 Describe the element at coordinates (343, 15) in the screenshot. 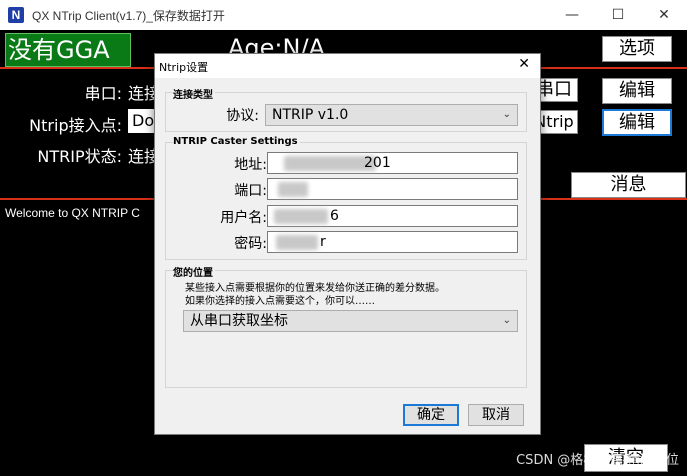

I see `window-titlebar: N QX NTrip Client(v1.7)_保存数据打开 — ☐ ✕` at that location.